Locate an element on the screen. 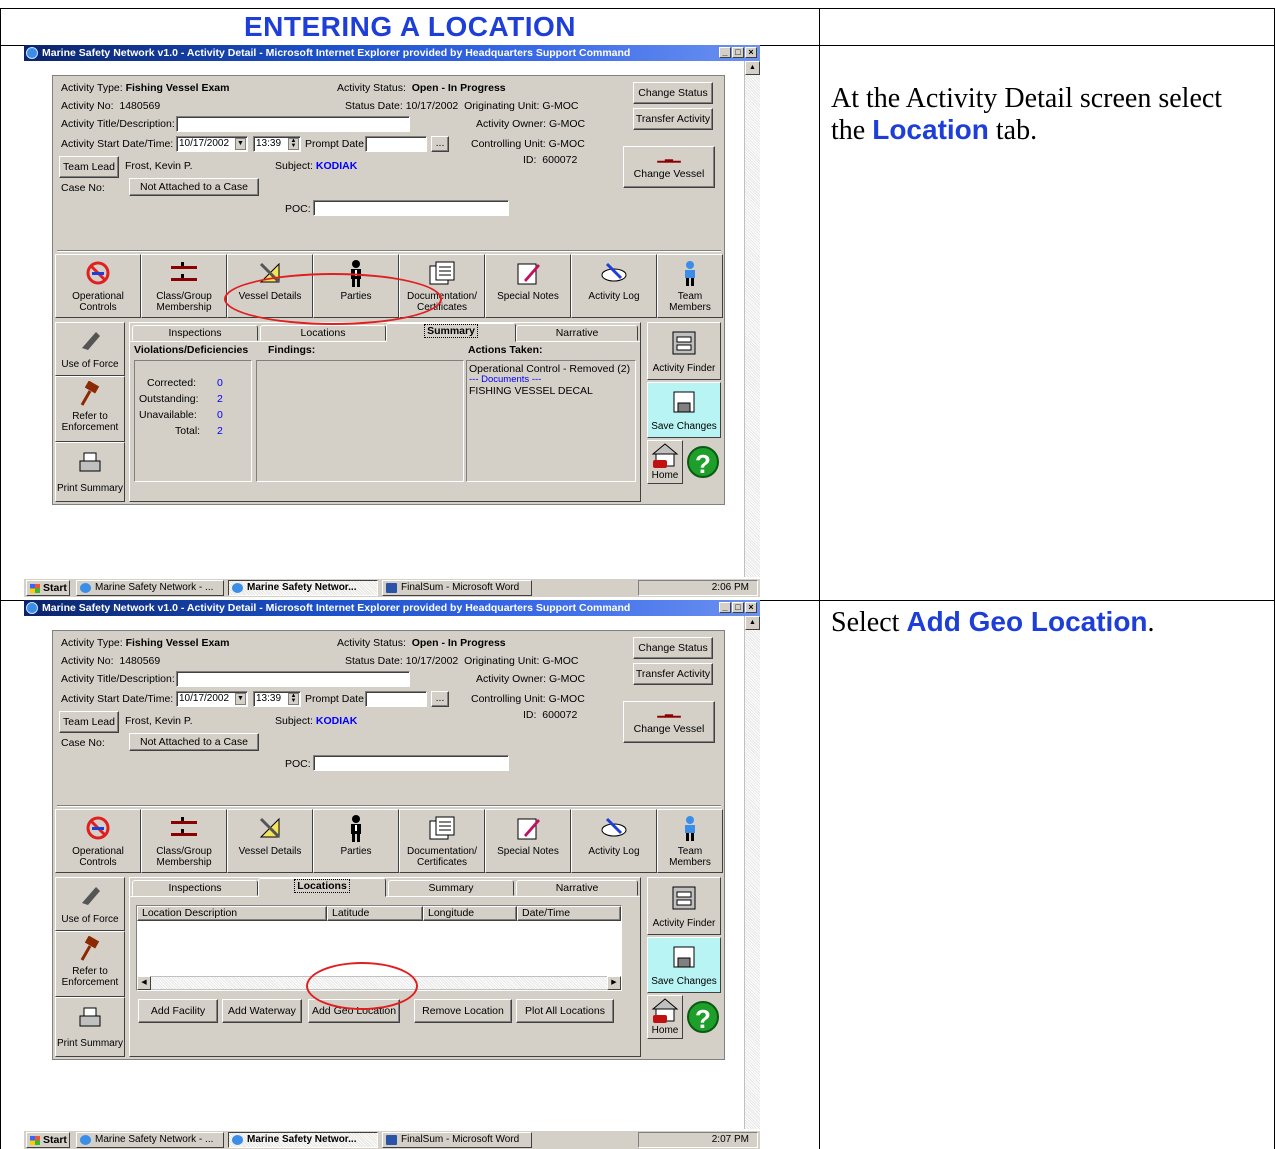  gun-icon is located at coordinates (91, 341).